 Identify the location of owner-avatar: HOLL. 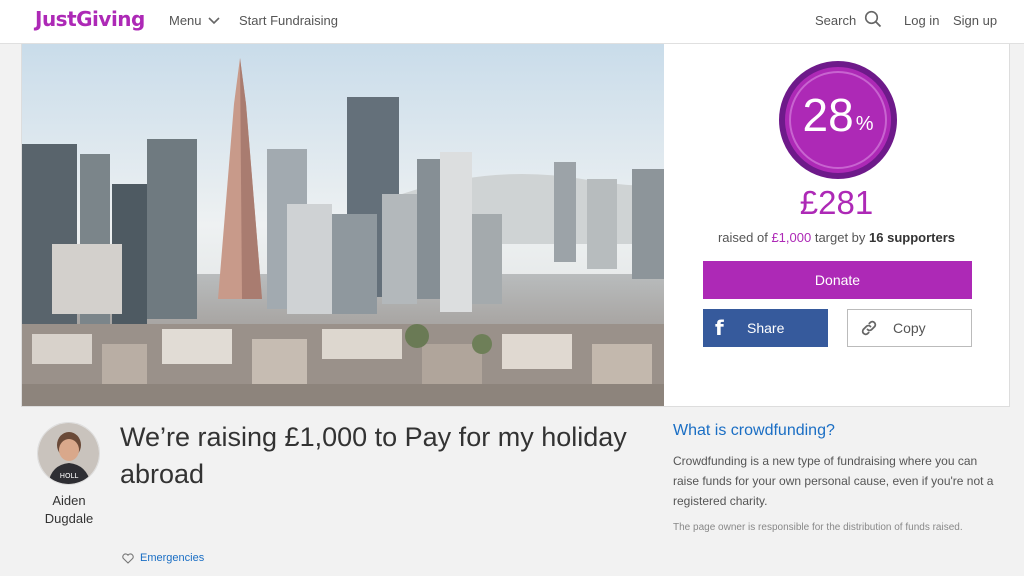
(68, 453).